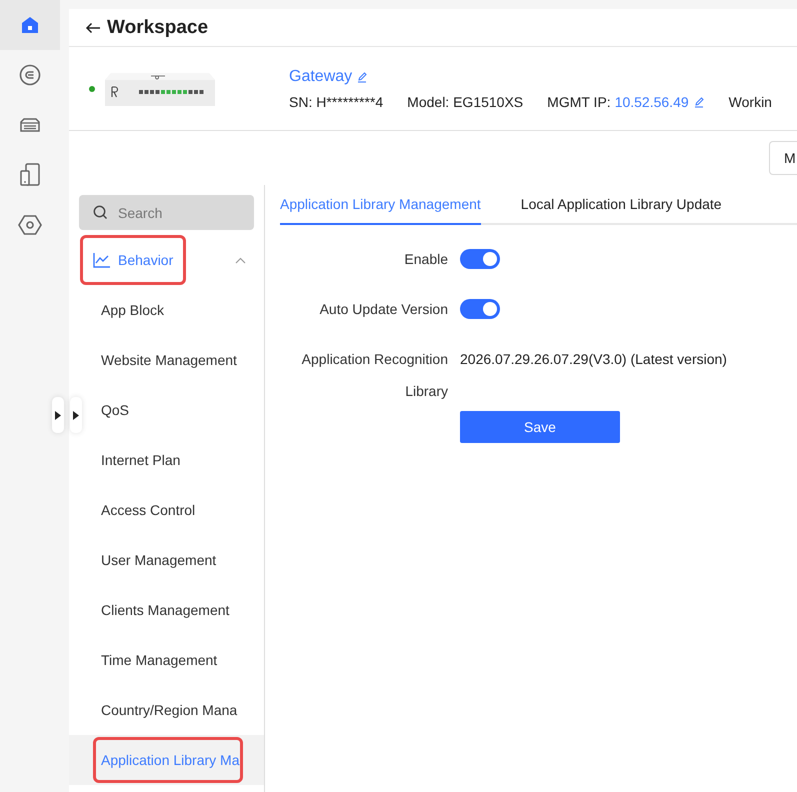  I want to click on menu-item-label: Internet Plan, so click(141, 460).